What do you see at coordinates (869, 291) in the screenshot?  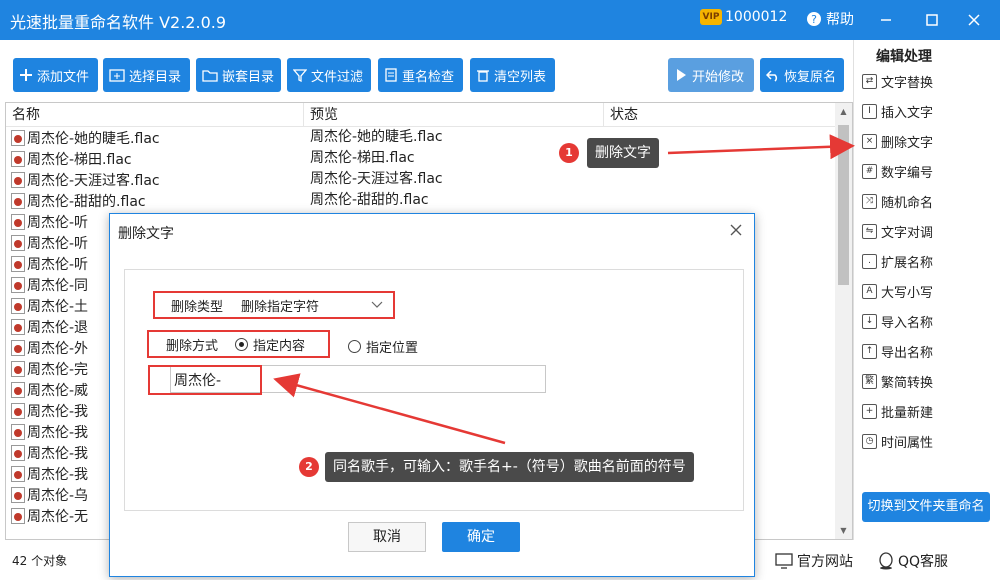 I see `sidebar-item-icon: A` at bounding box center [869, 291].